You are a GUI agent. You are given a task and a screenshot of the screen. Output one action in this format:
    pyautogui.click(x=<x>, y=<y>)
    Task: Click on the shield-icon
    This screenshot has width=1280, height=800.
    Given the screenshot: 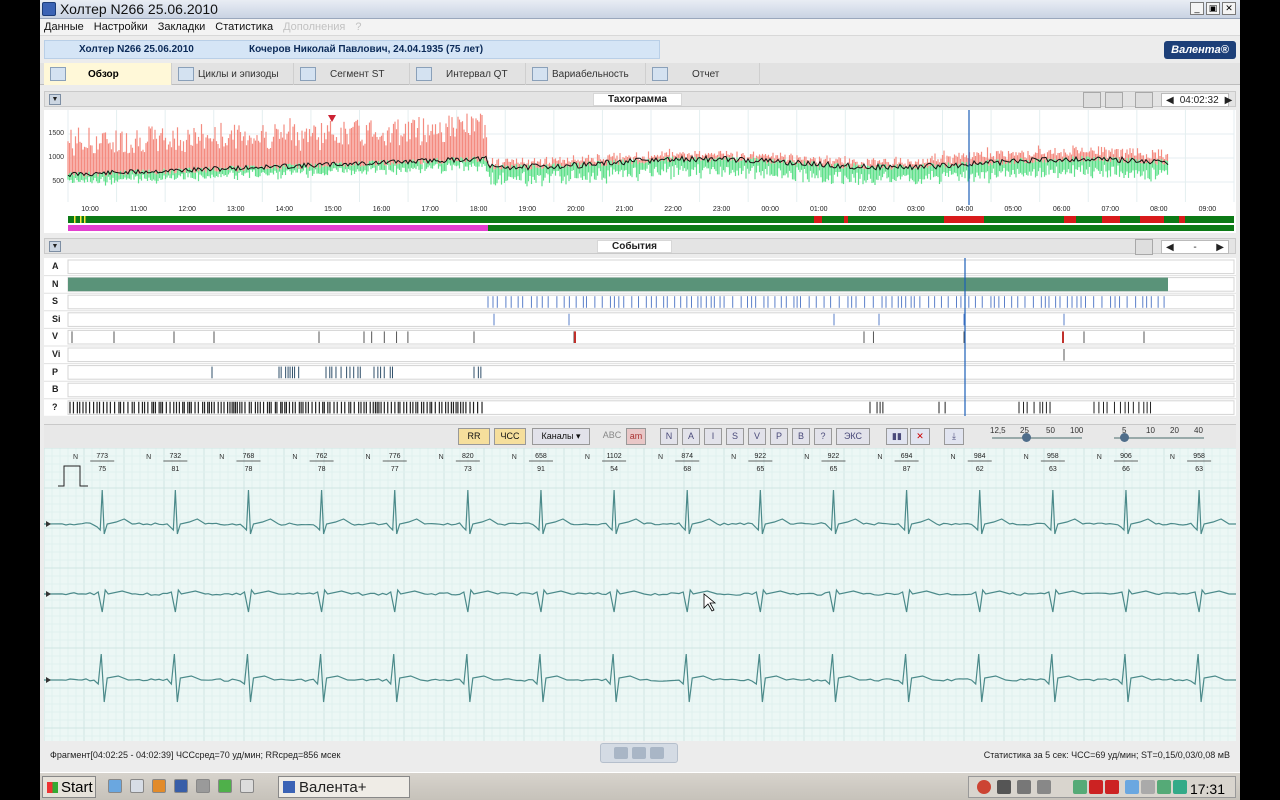 What is the action you would take?
    pyautogui.click(x=1164, y=787)
    